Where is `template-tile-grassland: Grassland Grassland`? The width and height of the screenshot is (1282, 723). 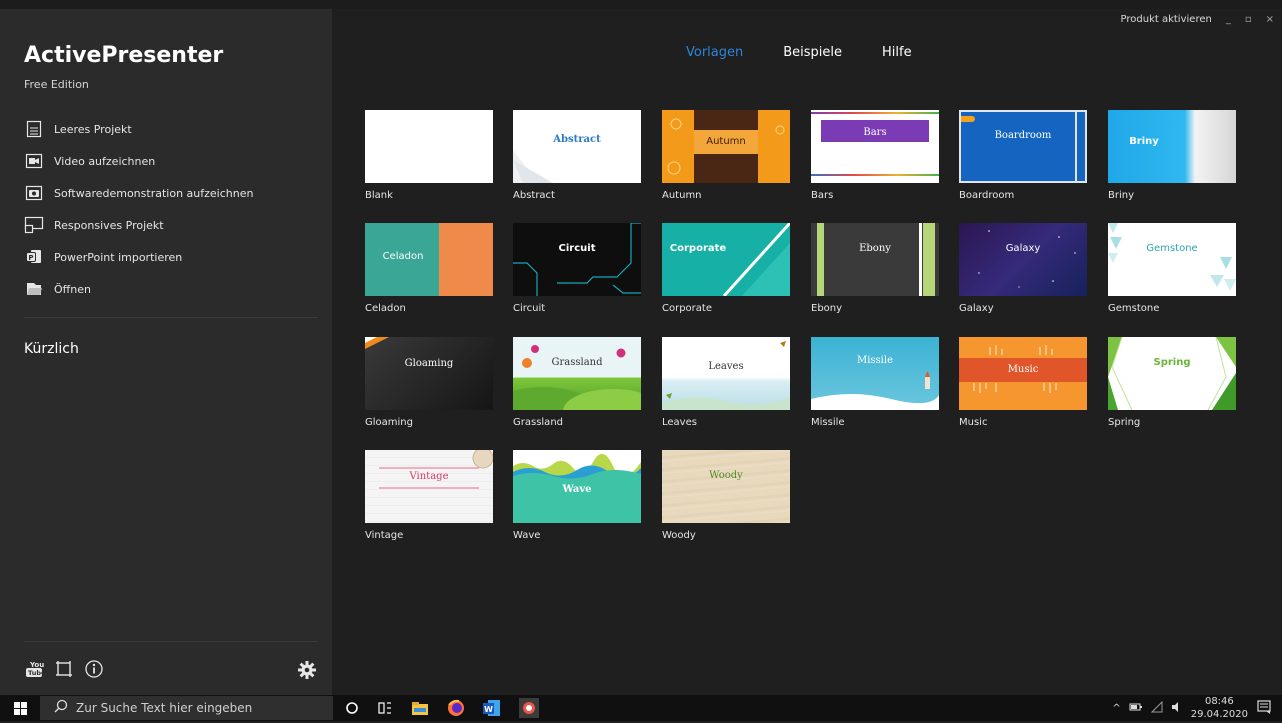 template-tile-grassland: Grassland Grassland is located at coordinates (577, 382).